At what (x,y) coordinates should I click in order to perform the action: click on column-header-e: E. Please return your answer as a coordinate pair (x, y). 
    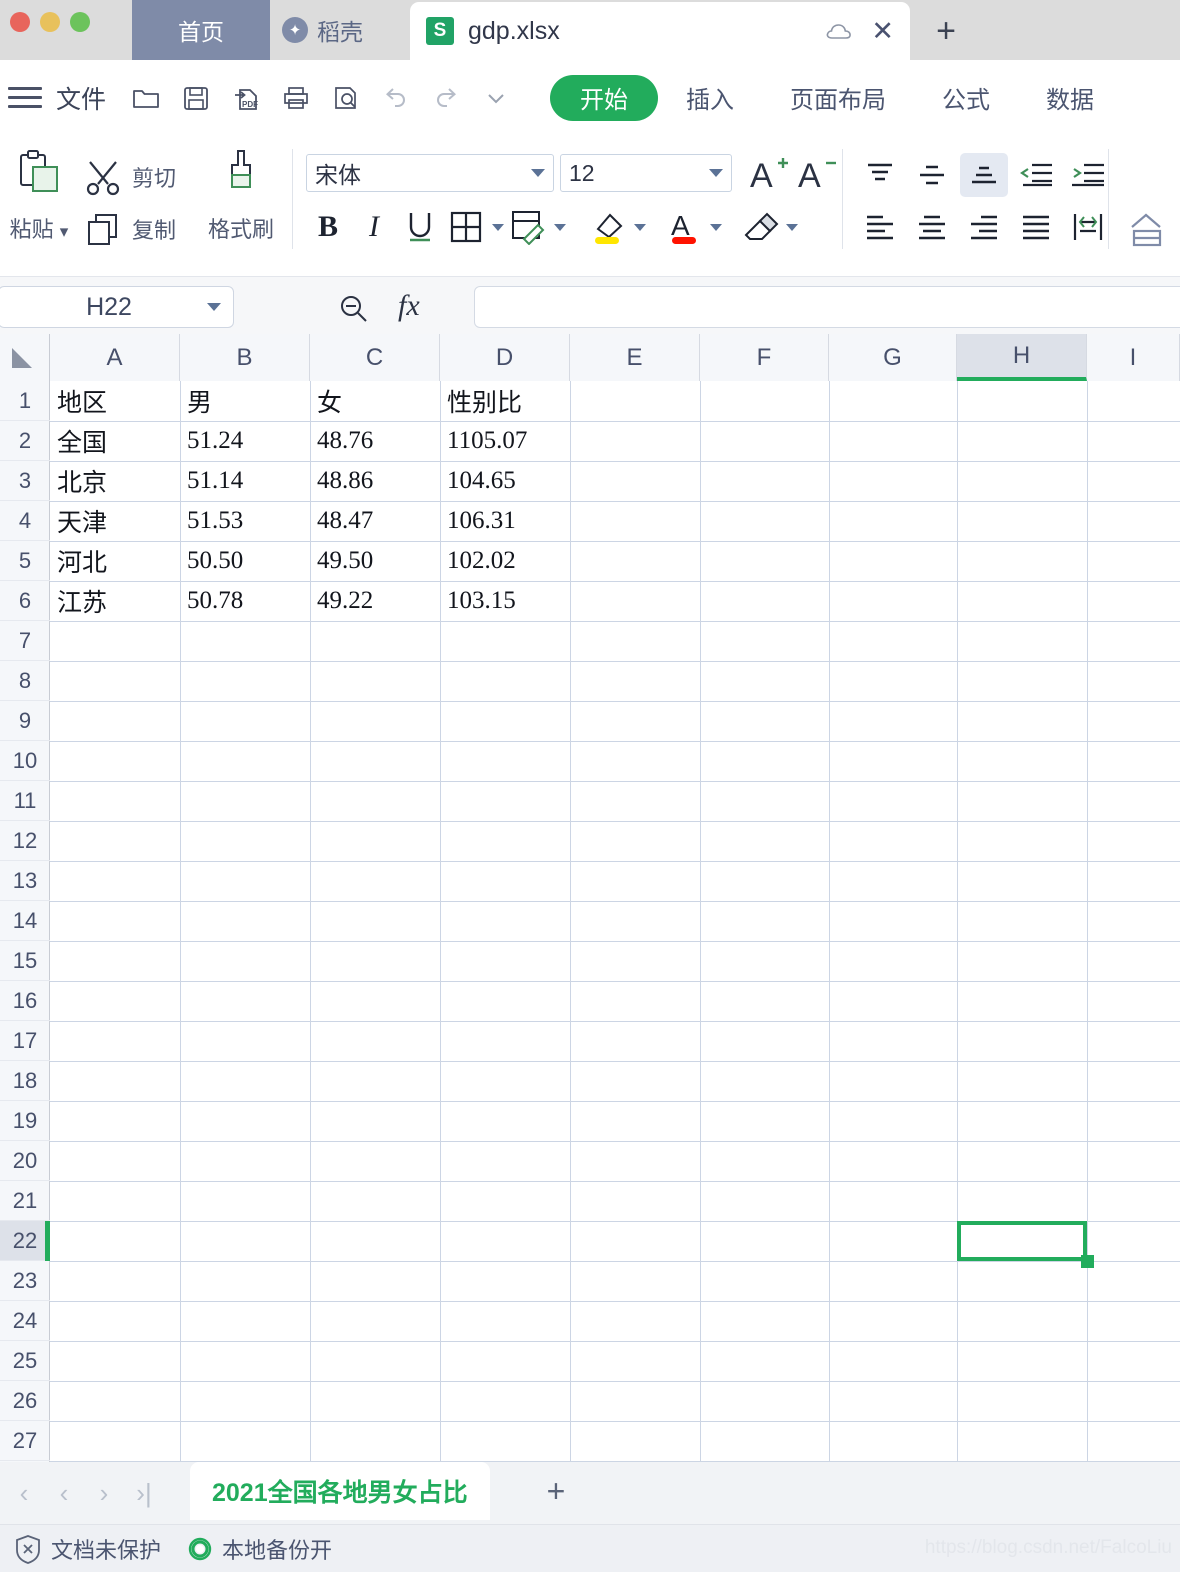
    Looking at the image, I should click on (635, 357).